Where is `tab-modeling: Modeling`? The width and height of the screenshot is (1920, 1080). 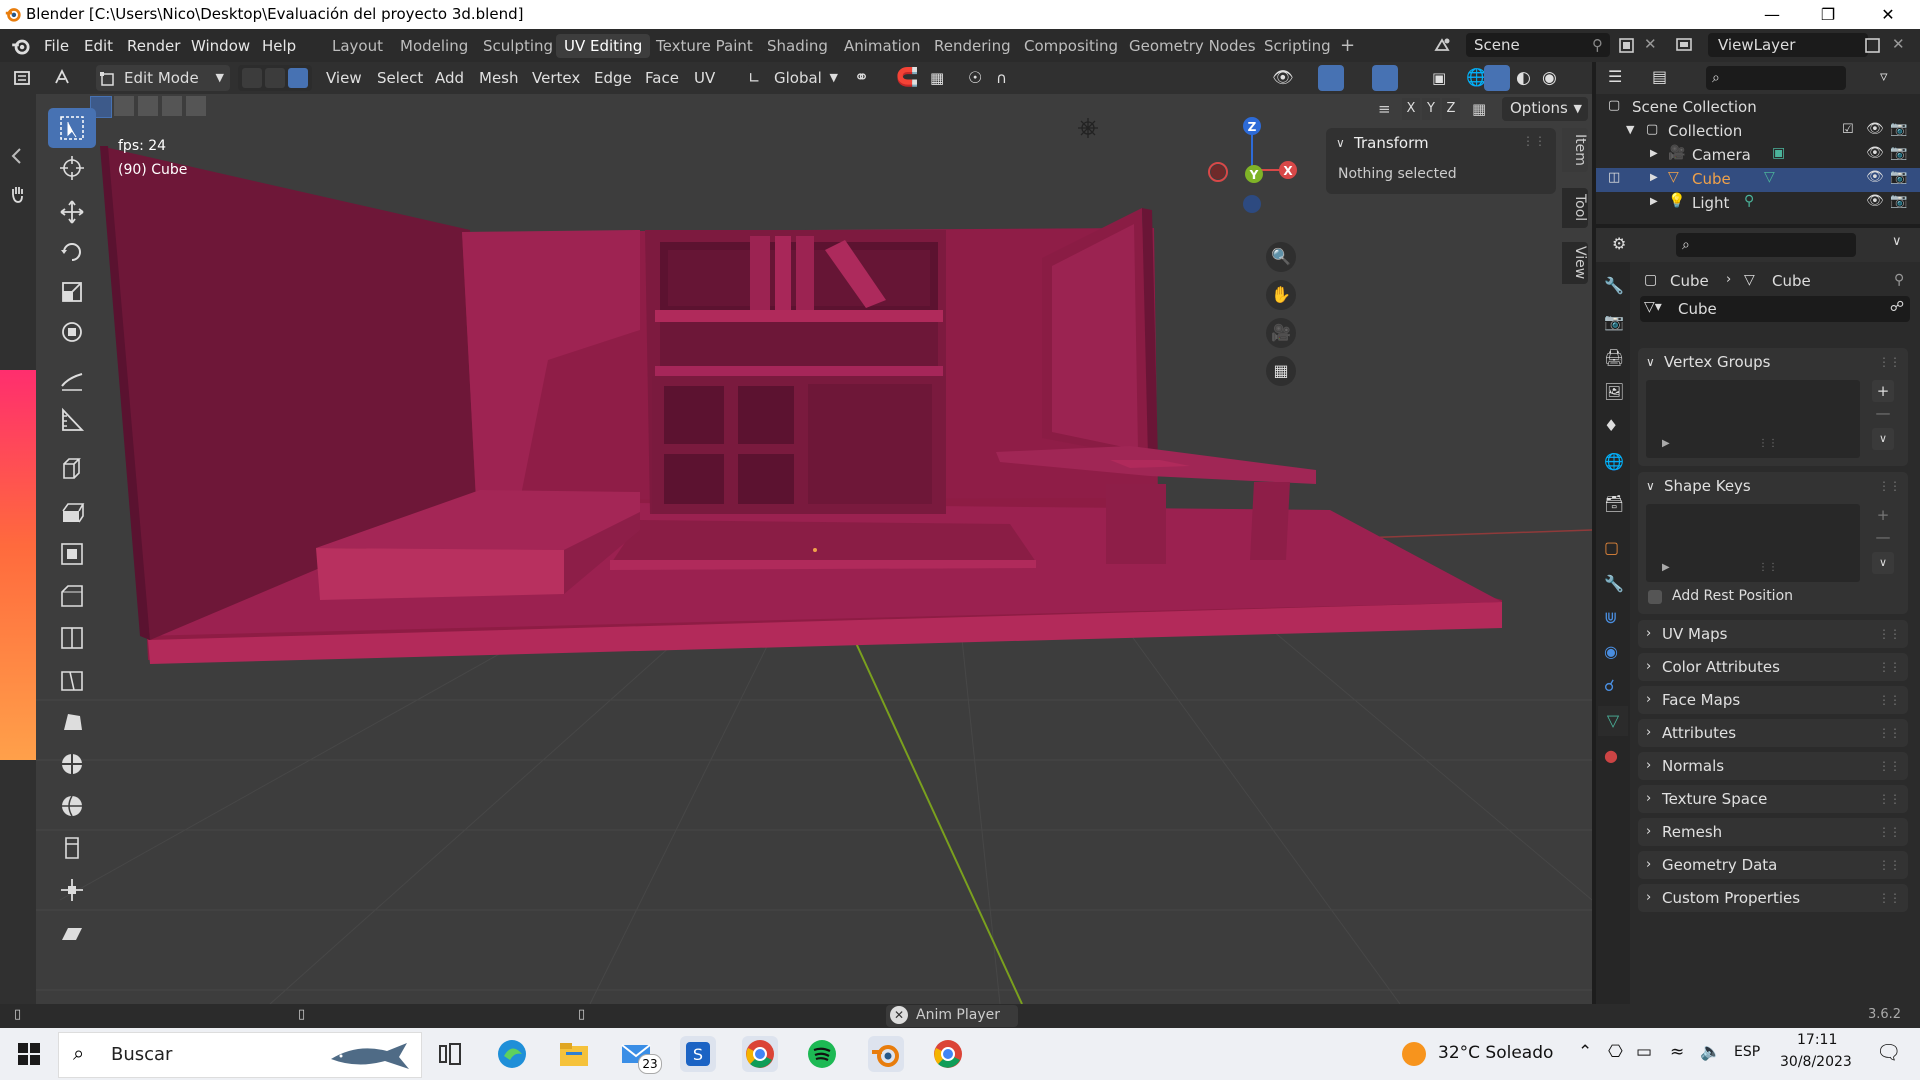 tab-modeling: Modeling is located at coordinates (434, 46).